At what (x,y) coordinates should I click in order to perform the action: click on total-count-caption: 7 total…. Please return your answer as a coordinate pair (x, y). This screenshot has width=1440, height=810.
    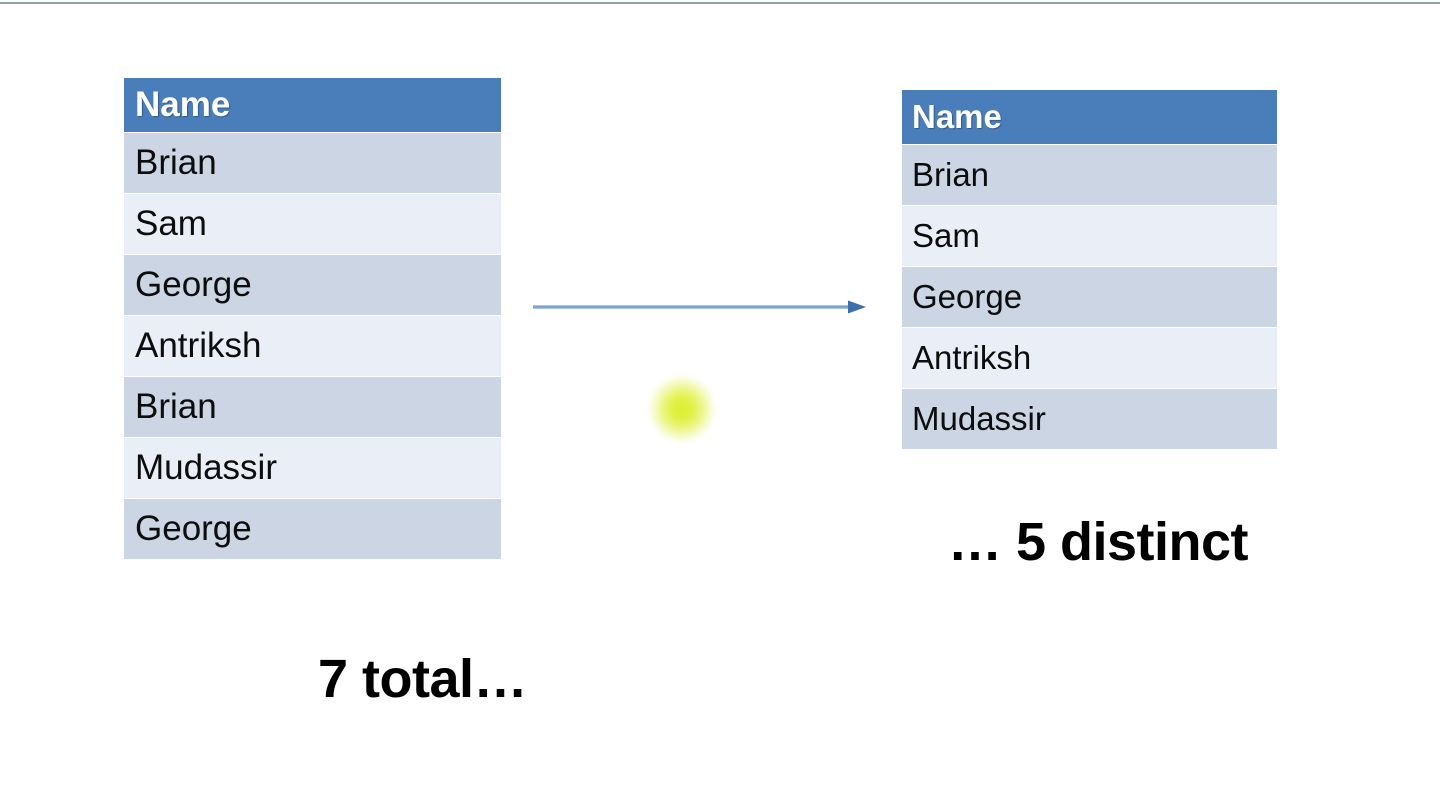
    Looking at the image, I should click on (423, 679).